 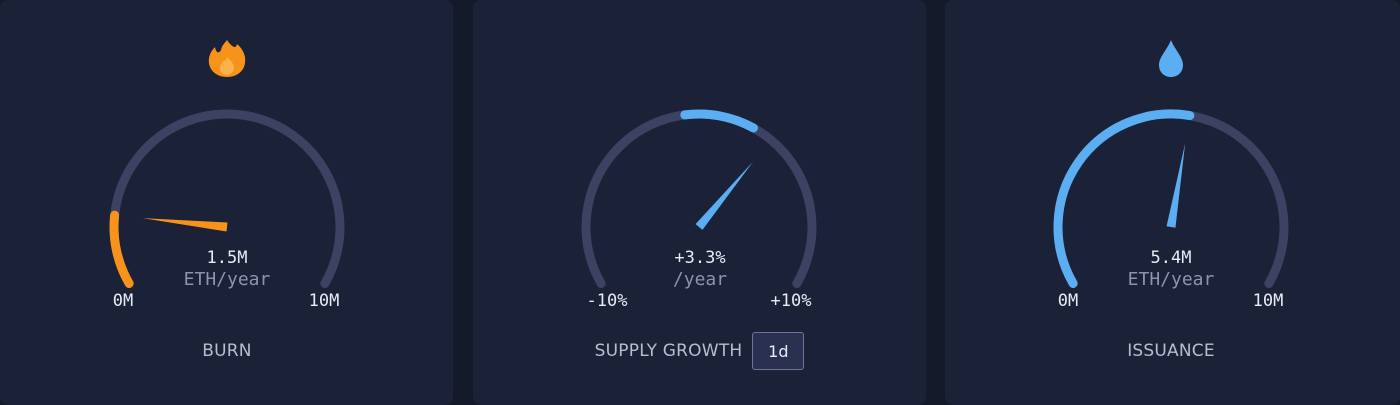 I want to click on supply-growth-title: SUPPLY GROWTH, so click(x=668, y=351).